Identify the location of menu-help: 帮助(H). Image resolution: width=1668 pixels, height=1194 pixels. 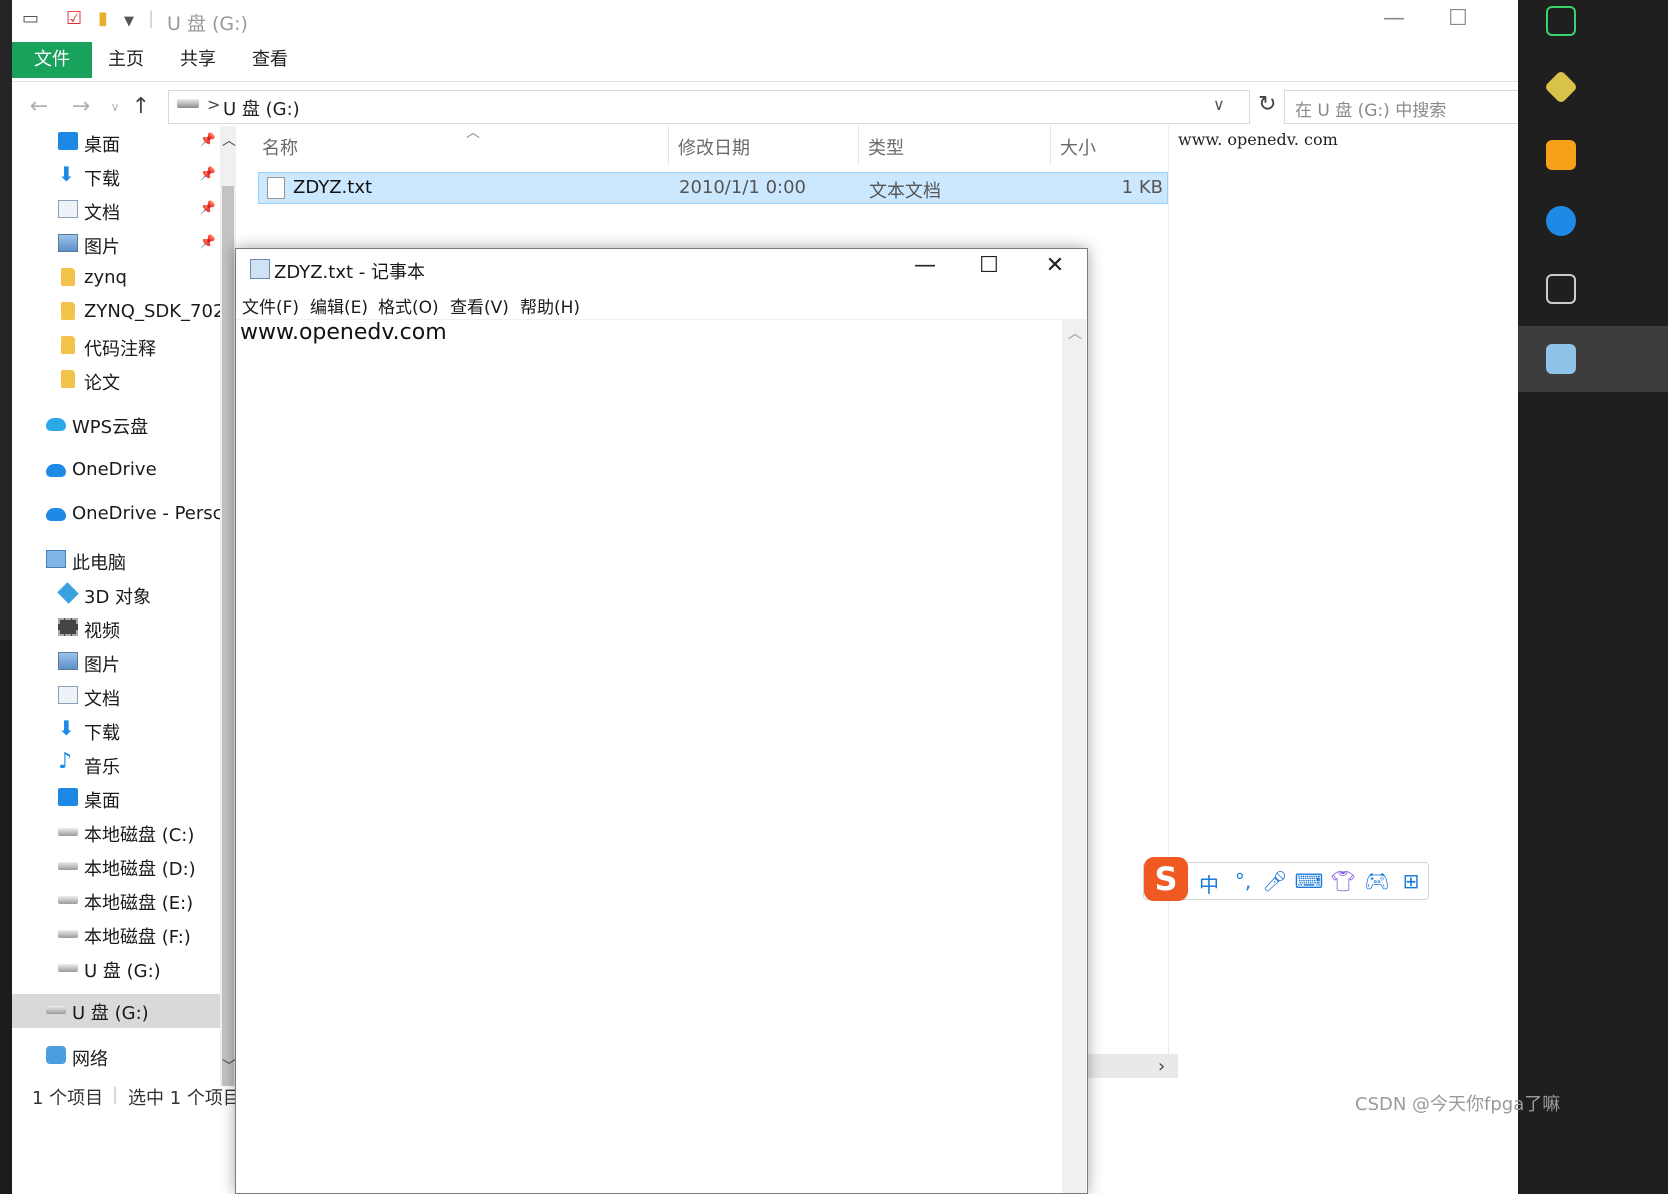
(550, 305).